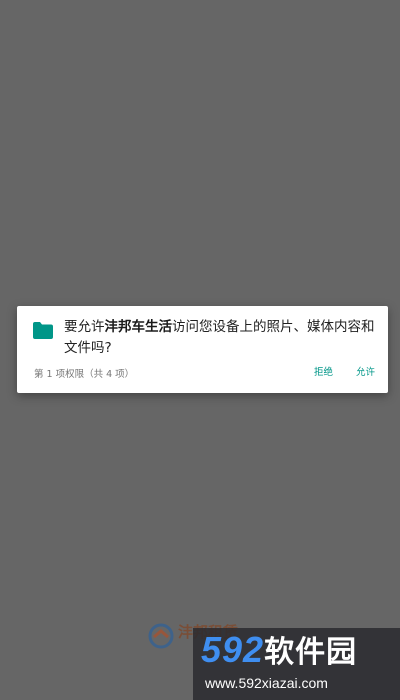 This screenshot has width=400, height=700. I want to click on watermark: 592软件园 www.592xiazai.com, so click(296, 664).